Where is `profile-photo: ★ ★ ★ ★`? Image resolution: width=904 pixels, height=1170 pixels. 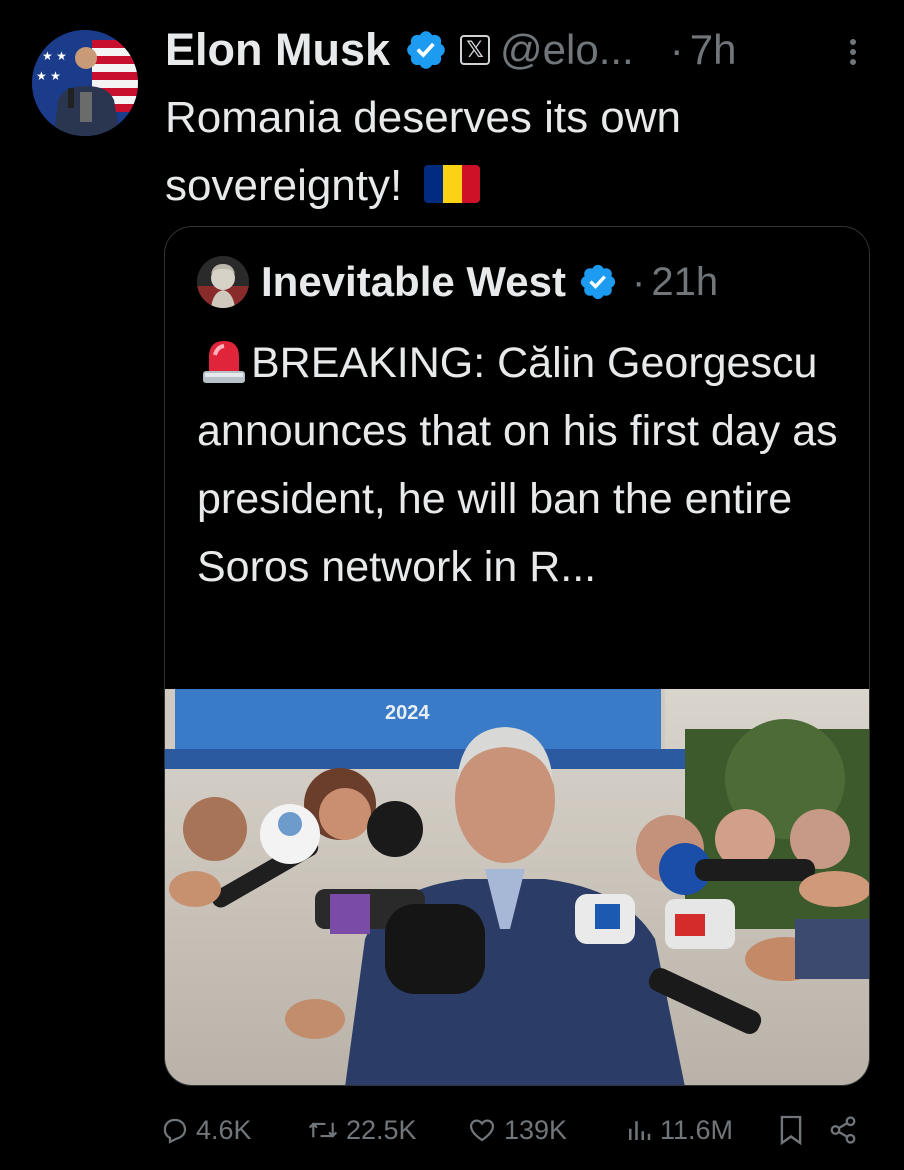
profile-photo: ★ ★ ★ ★ is located at coordinates (85, 83).